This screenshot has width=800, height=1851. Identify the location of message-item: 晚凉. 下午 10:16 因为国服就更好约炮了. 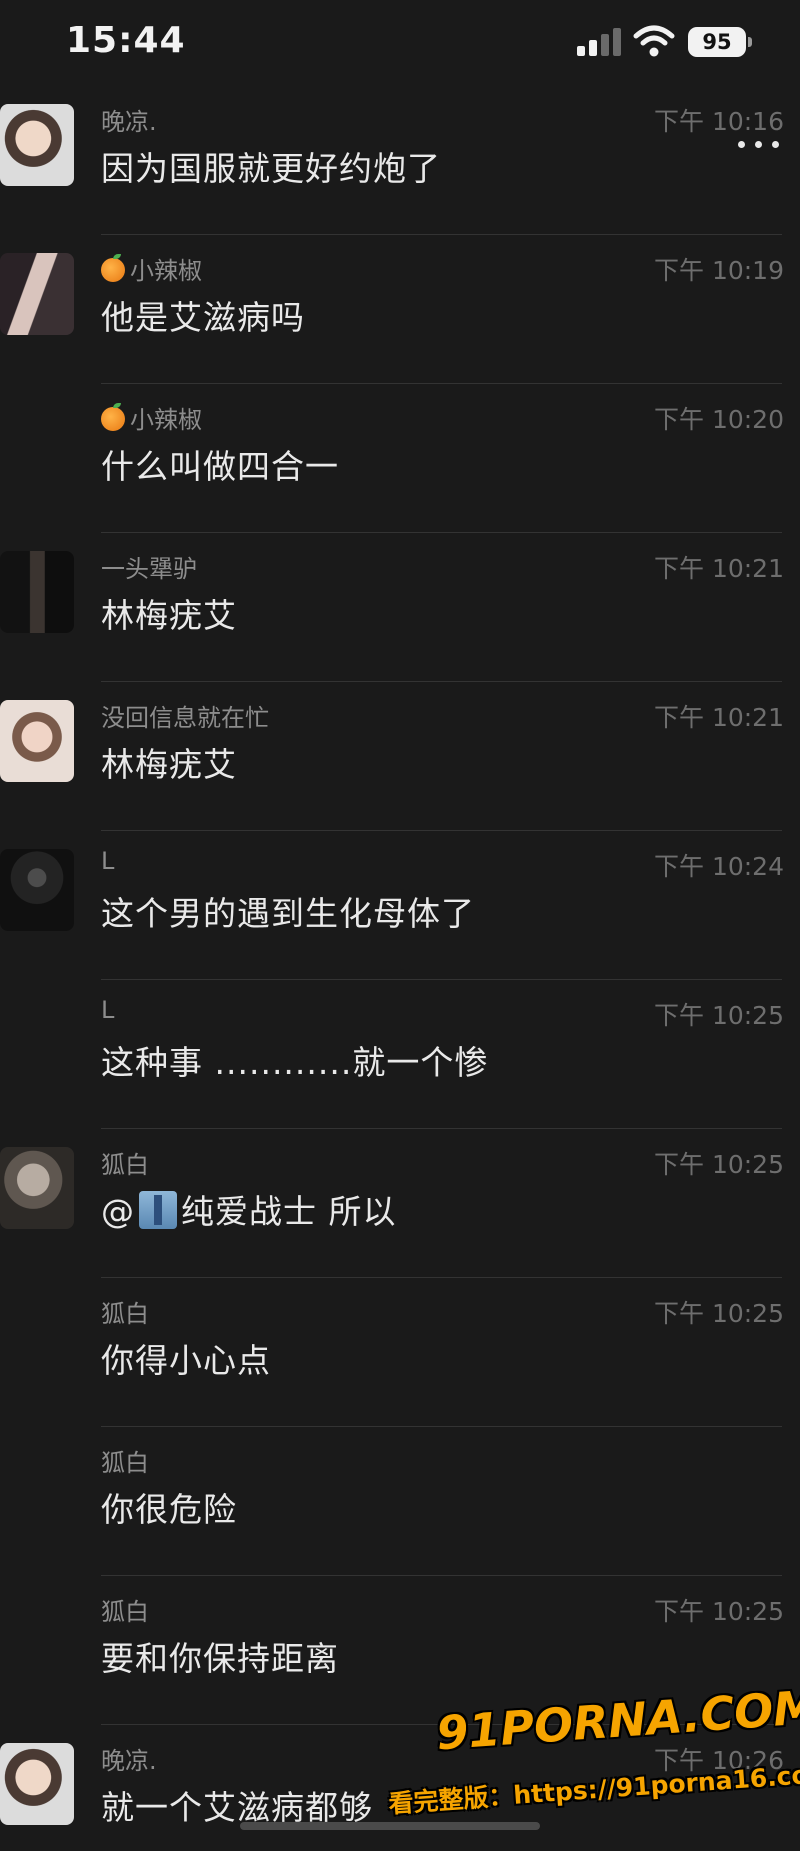
(400, 160).